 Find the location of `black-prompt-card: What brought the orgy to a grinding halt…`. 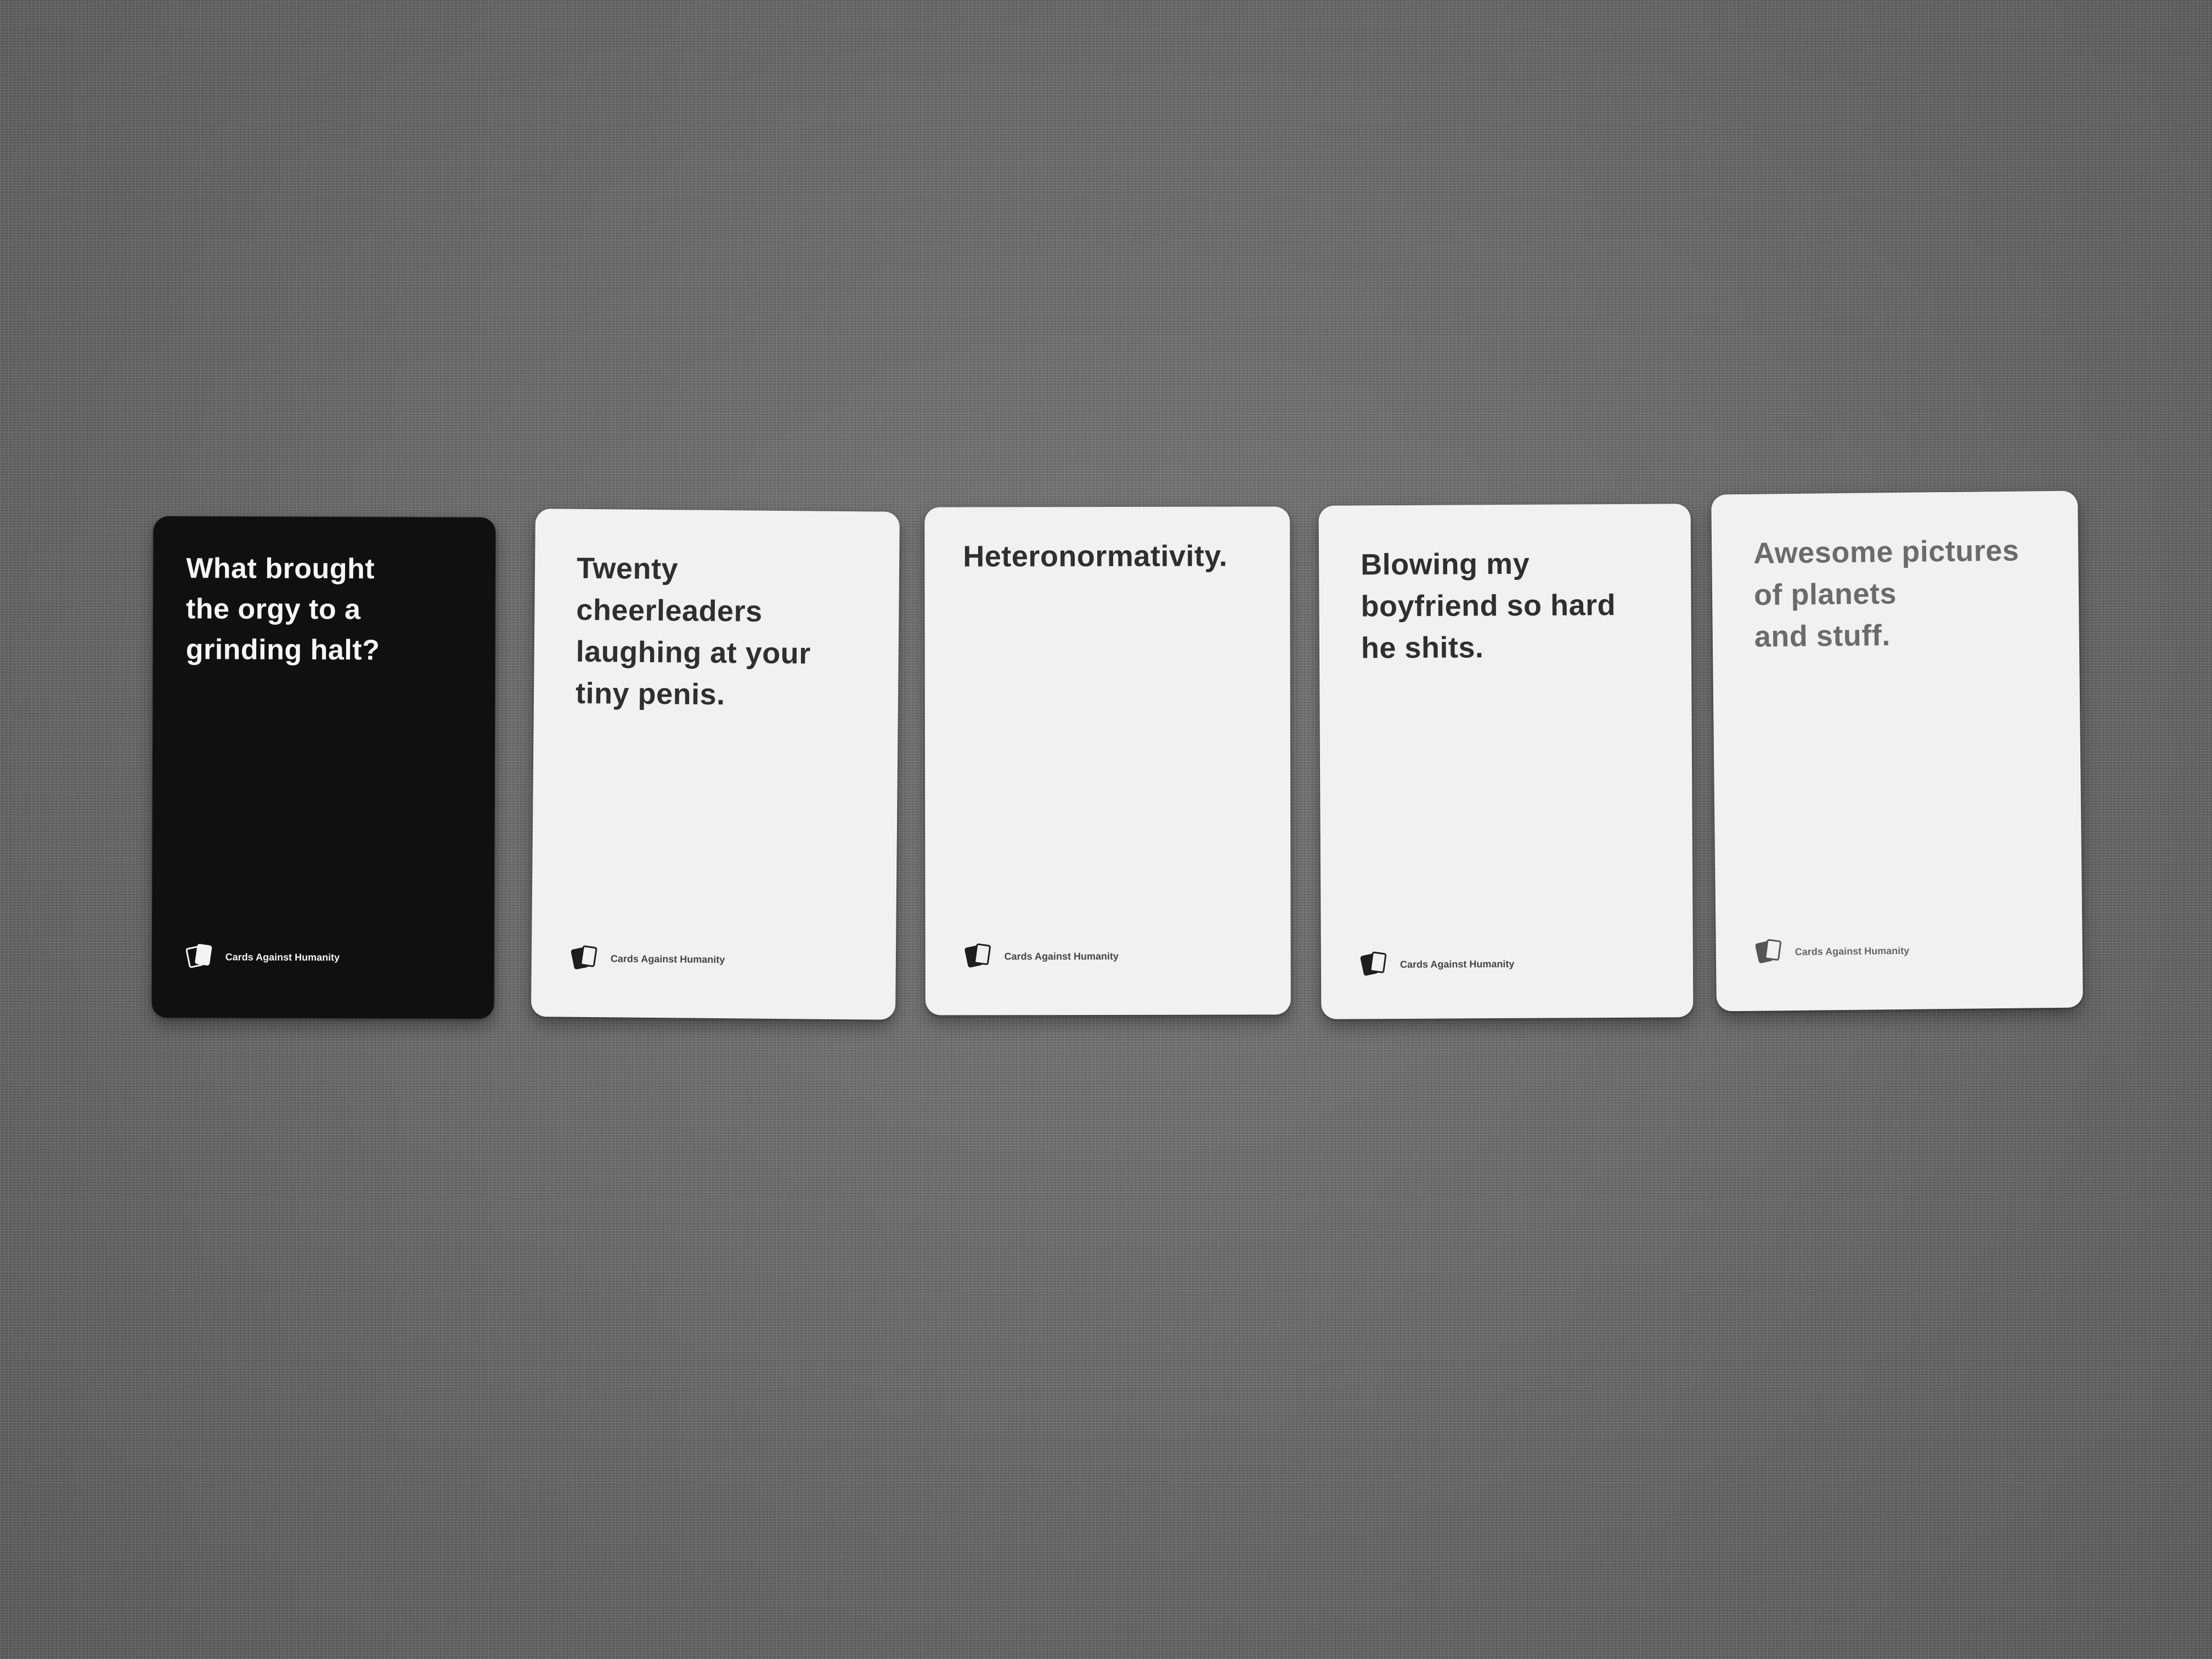

black-prompt-card: What brought the orgy to a grinding halt… is located at coordinates (324, 768).